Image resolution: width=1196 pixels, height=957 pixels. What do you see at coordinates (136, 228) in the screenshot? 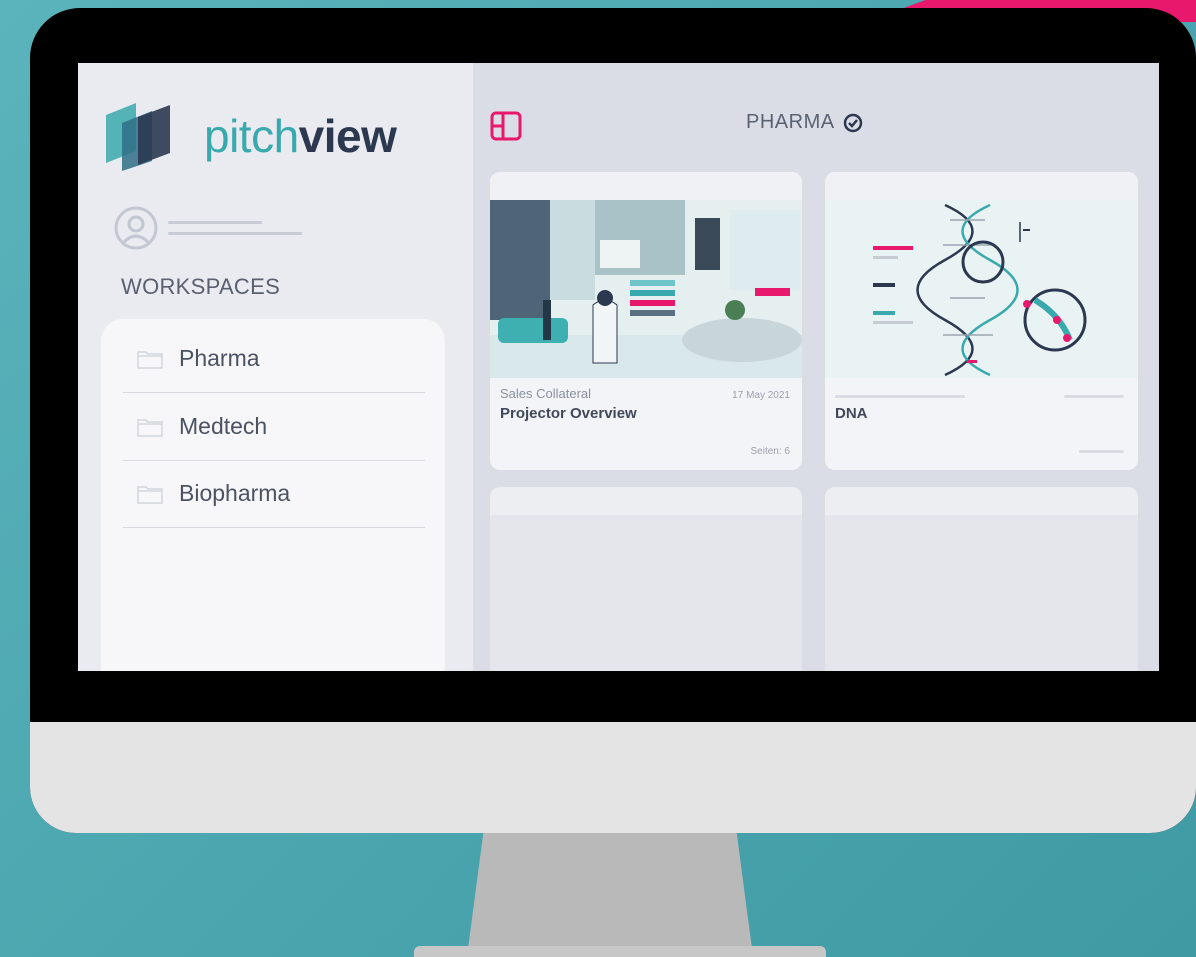
I see `avatar-icon` at bounding box center [136, 228].